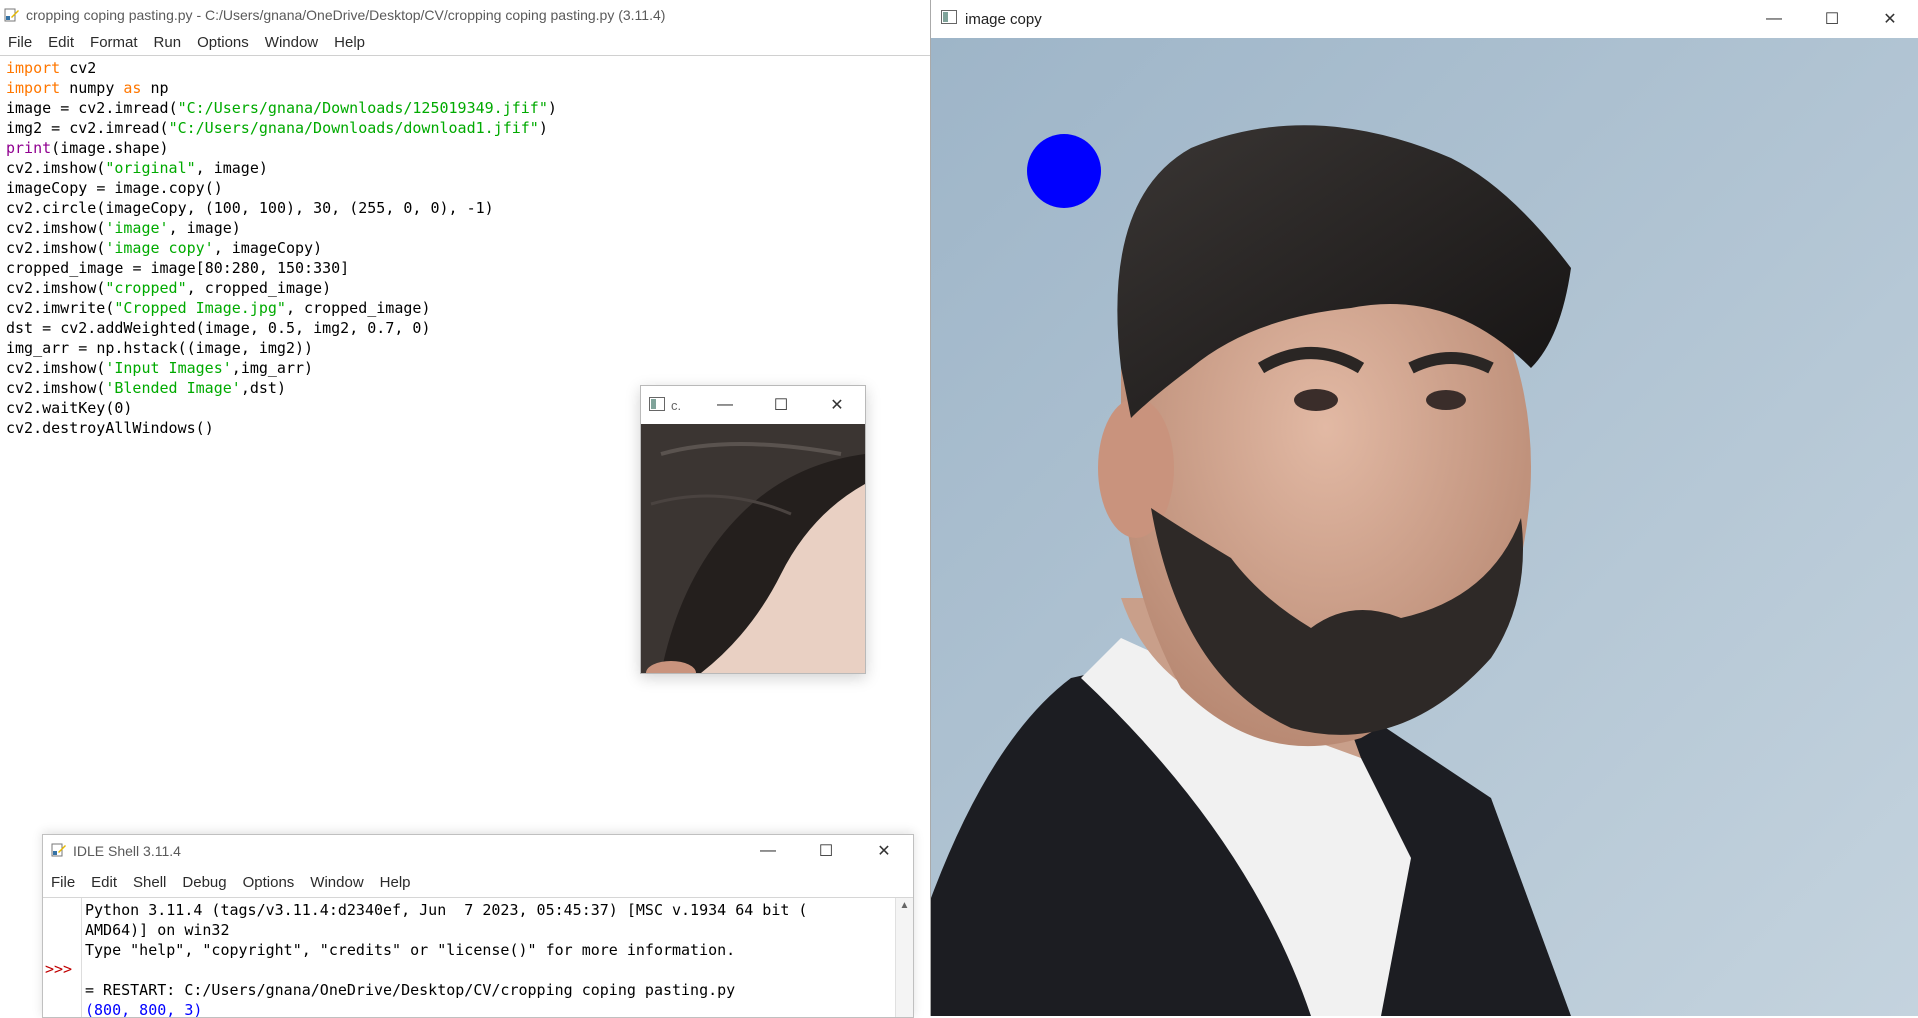  What do you see at coordinates (168, 42) in the screenshot?
I see `menu-run: Run` at bounding box center [168, 42].